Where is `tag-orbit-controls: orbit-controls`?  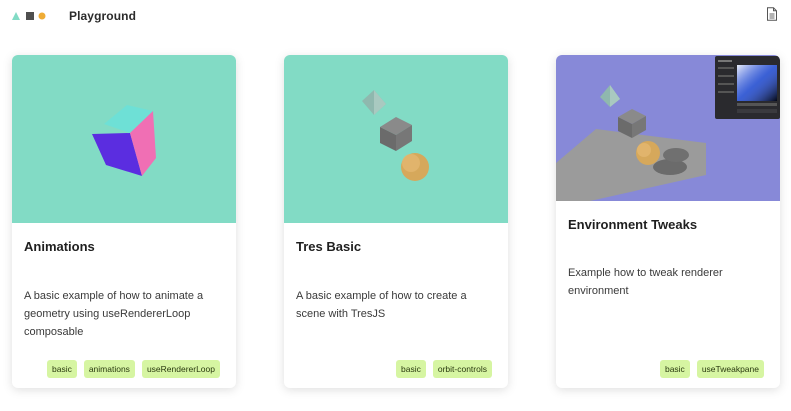
tag-orbit-controls: orbit-controls is located at coordinates (462, 369).